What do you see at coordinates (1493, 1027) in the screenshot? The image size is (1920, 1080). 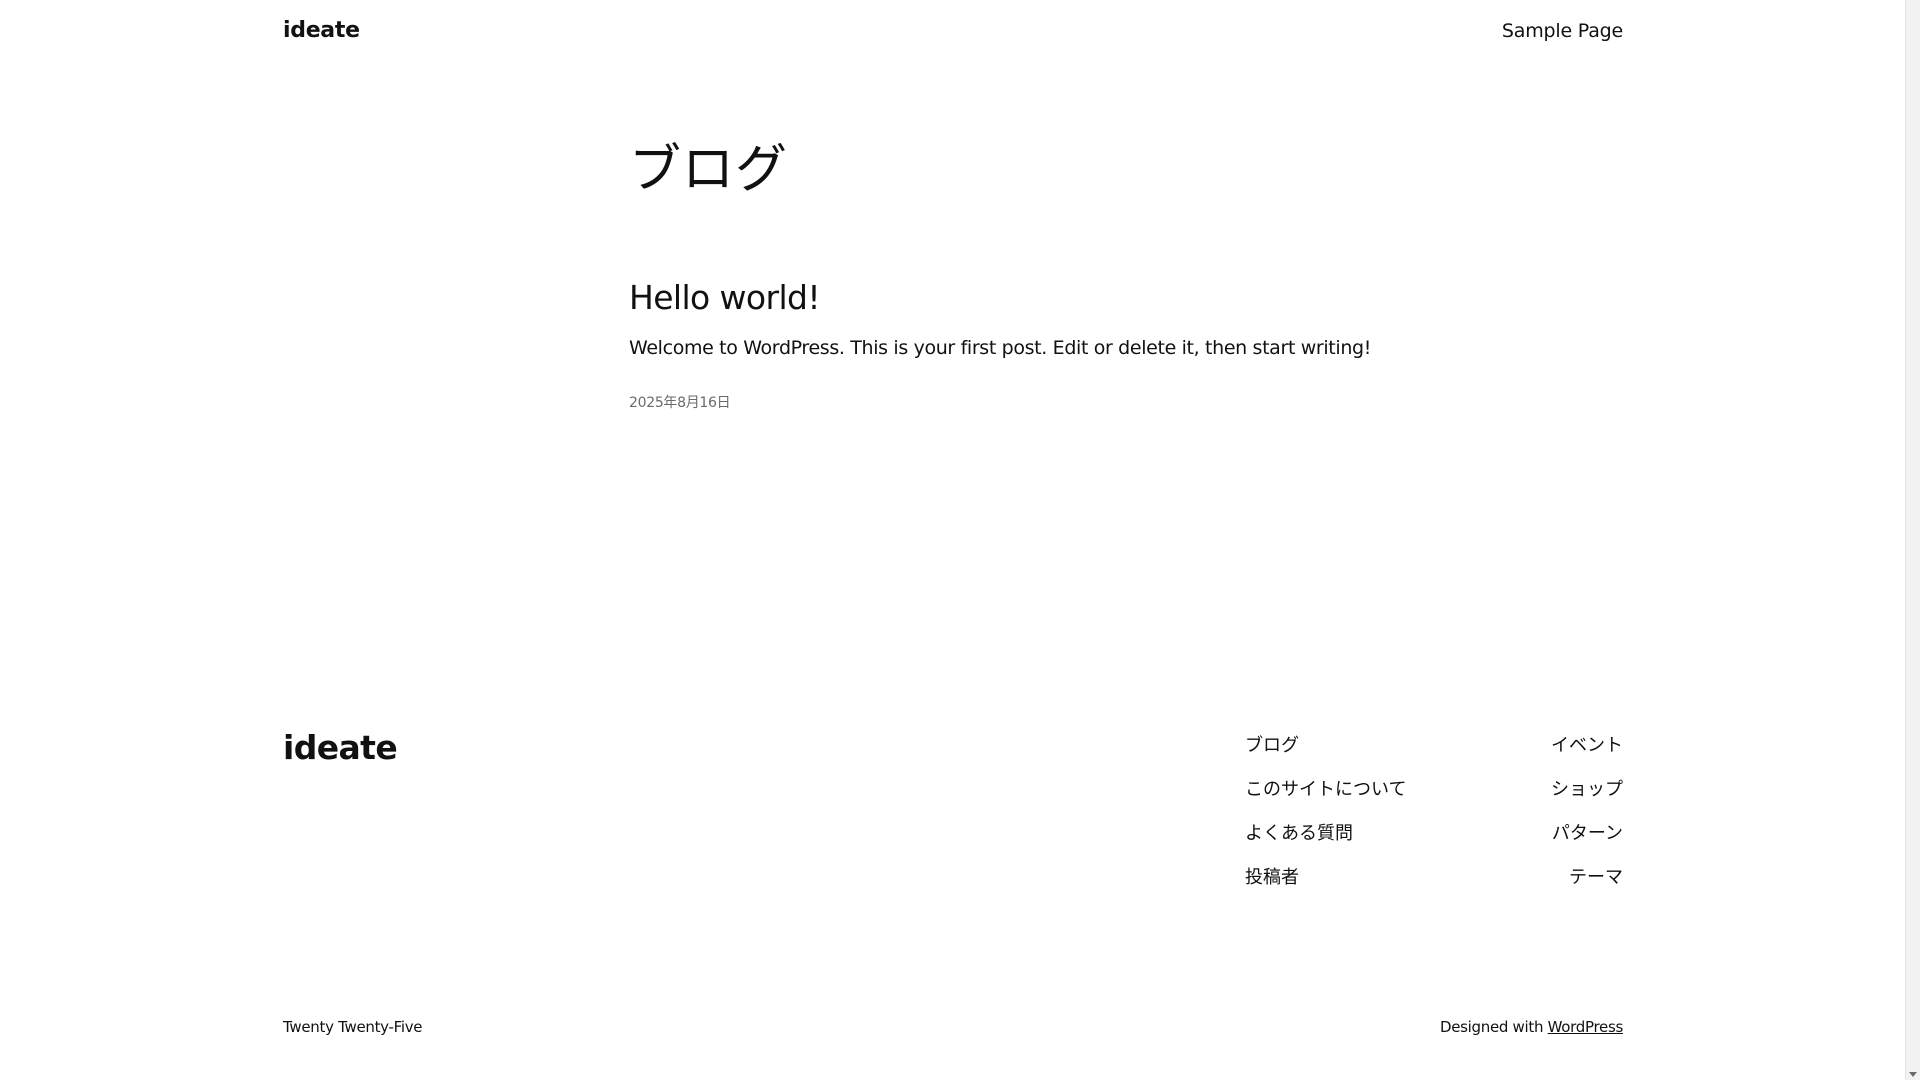 I see `credit-prefix: Designed with` at bounding box center [1493, 1027].